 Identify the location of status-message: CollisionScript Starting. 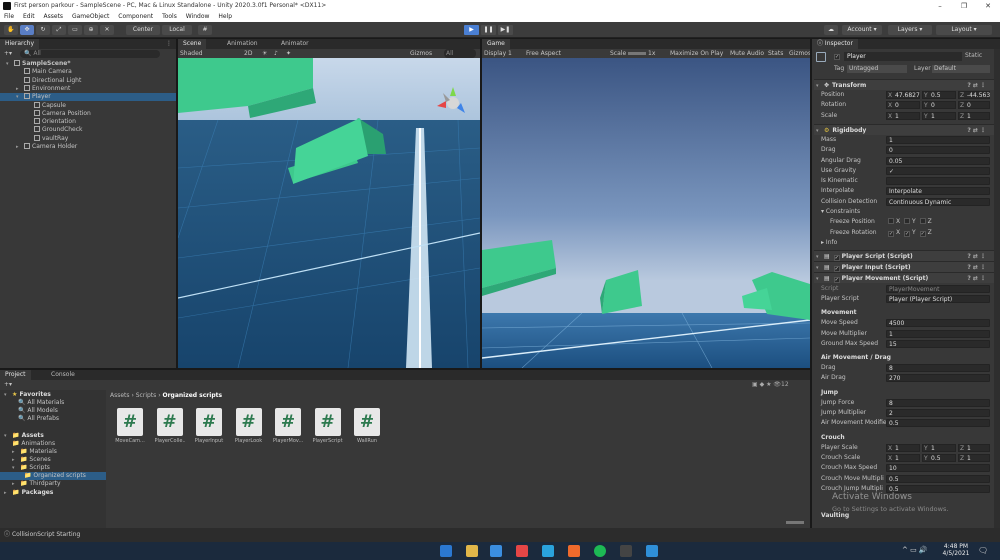
(46, 534).